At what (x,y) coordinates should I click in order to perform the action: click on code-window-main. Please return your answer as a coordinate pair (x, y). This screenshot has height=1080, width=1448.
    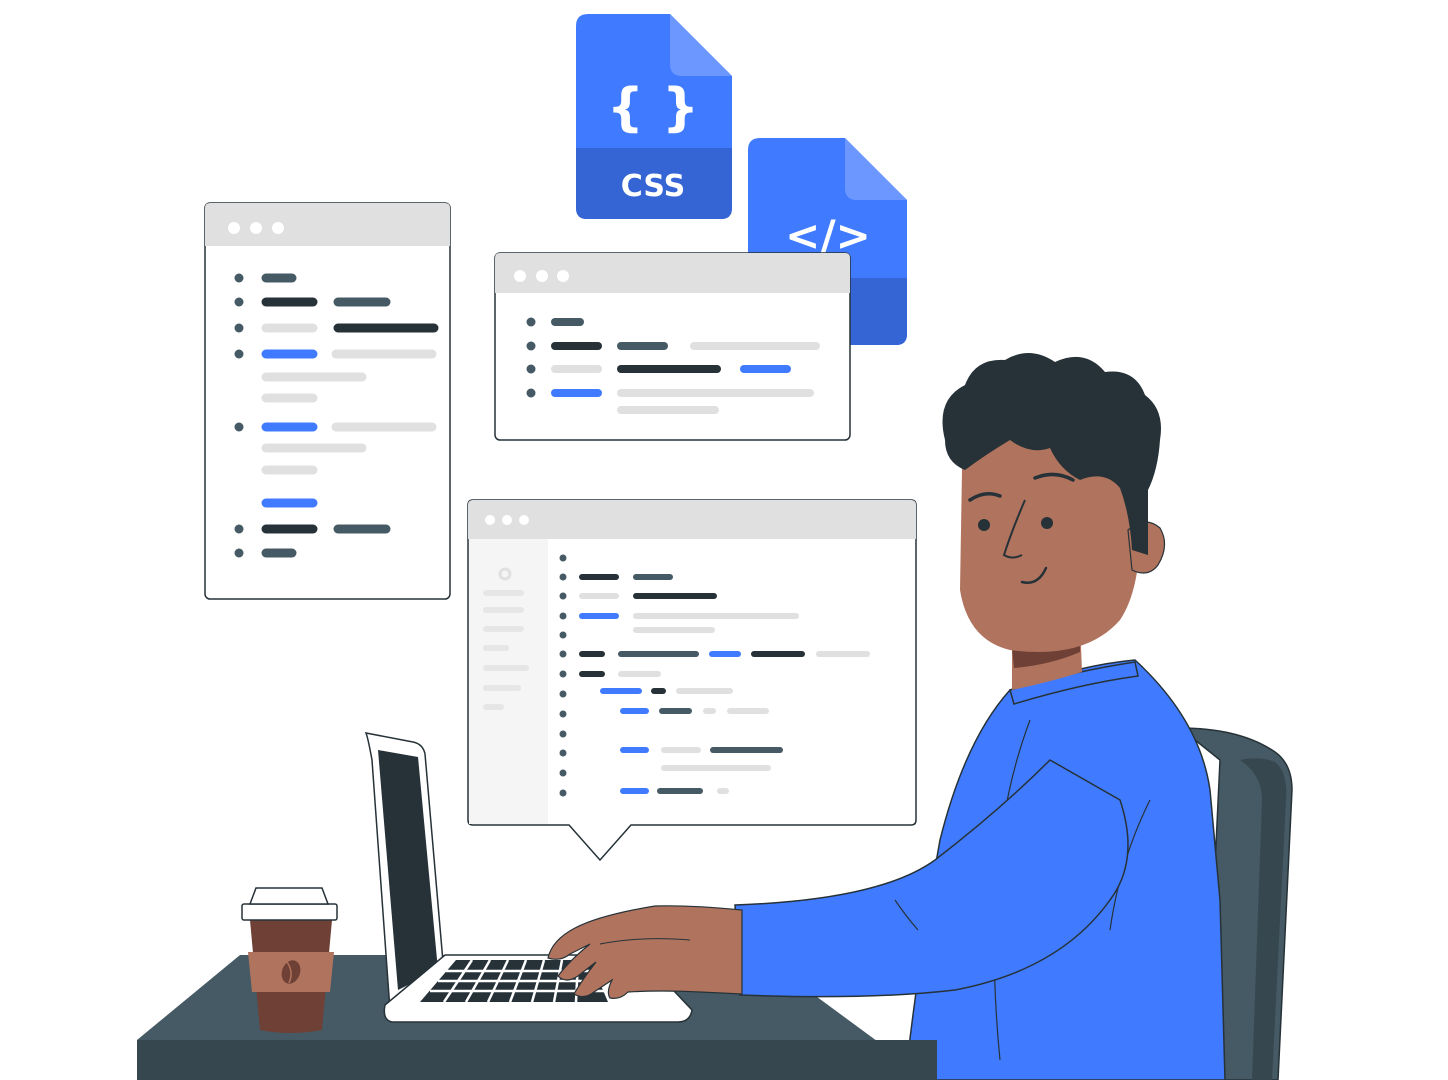
    Looking at the image, I should click on (692, 680).